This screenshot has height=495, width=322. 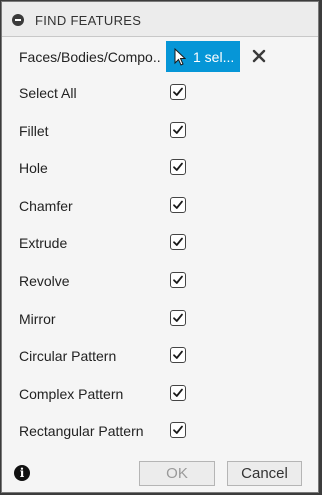 I want to click on option-label: Rectangular Pattern, so click(x=81, y=431).